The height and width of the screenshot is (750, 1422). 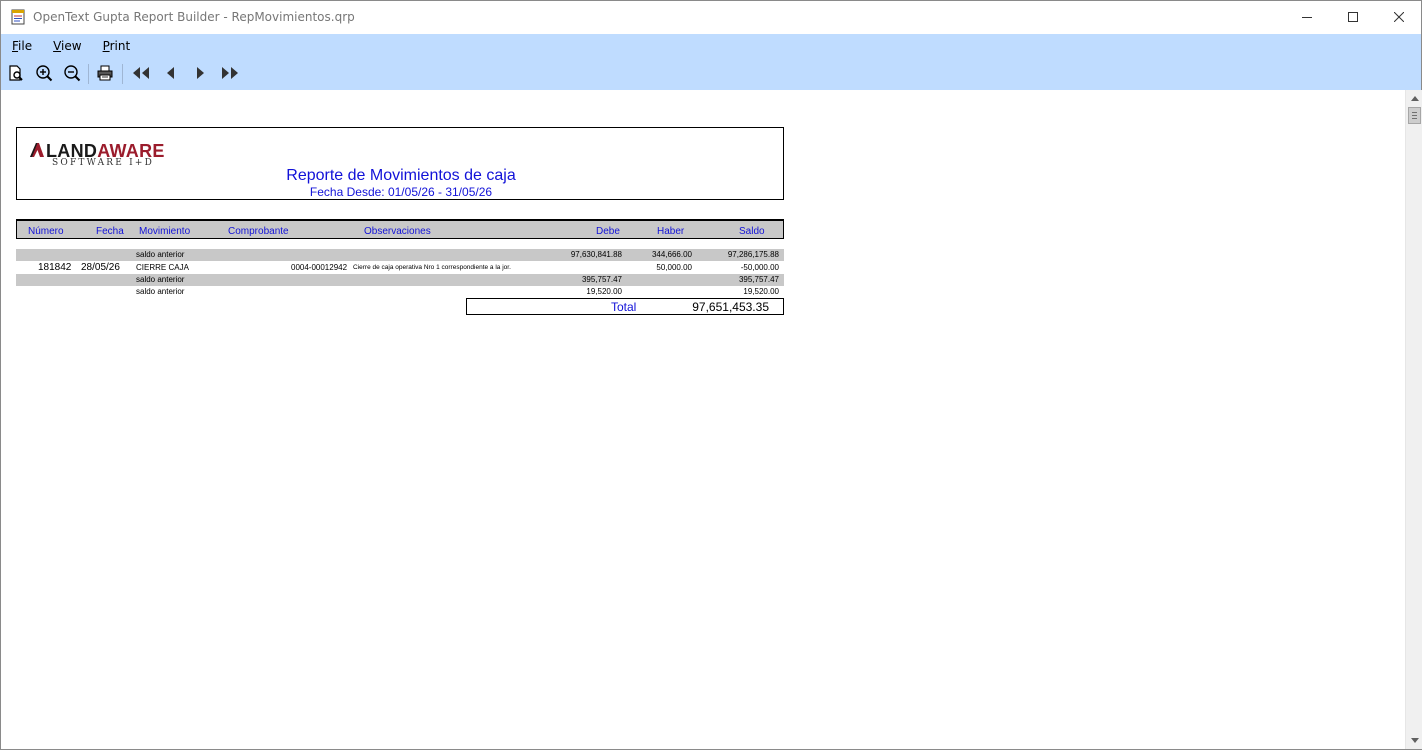 I want to click on vertical-scrollbar, so click(x=1413, y=419).